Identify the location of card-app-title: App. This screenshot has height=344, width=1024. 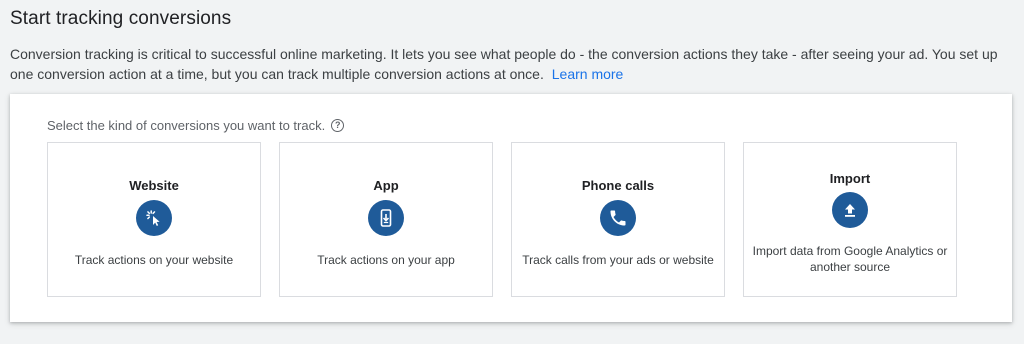
(386, 185).